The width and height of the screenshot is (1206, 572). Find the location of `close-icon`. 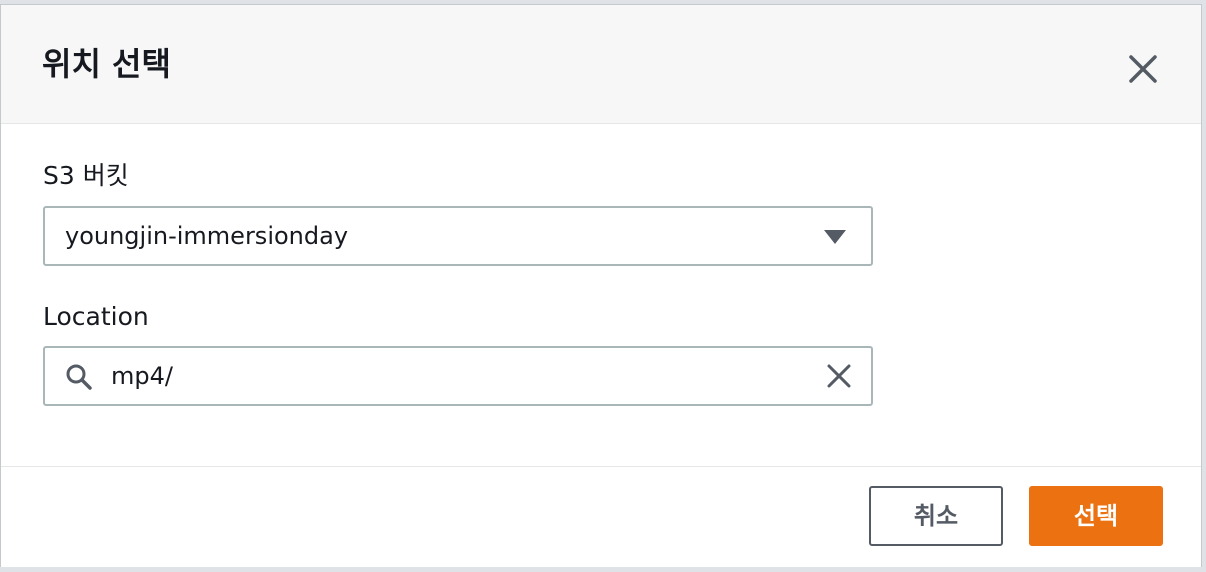

close-icon is located at coordinates (1143, 69).